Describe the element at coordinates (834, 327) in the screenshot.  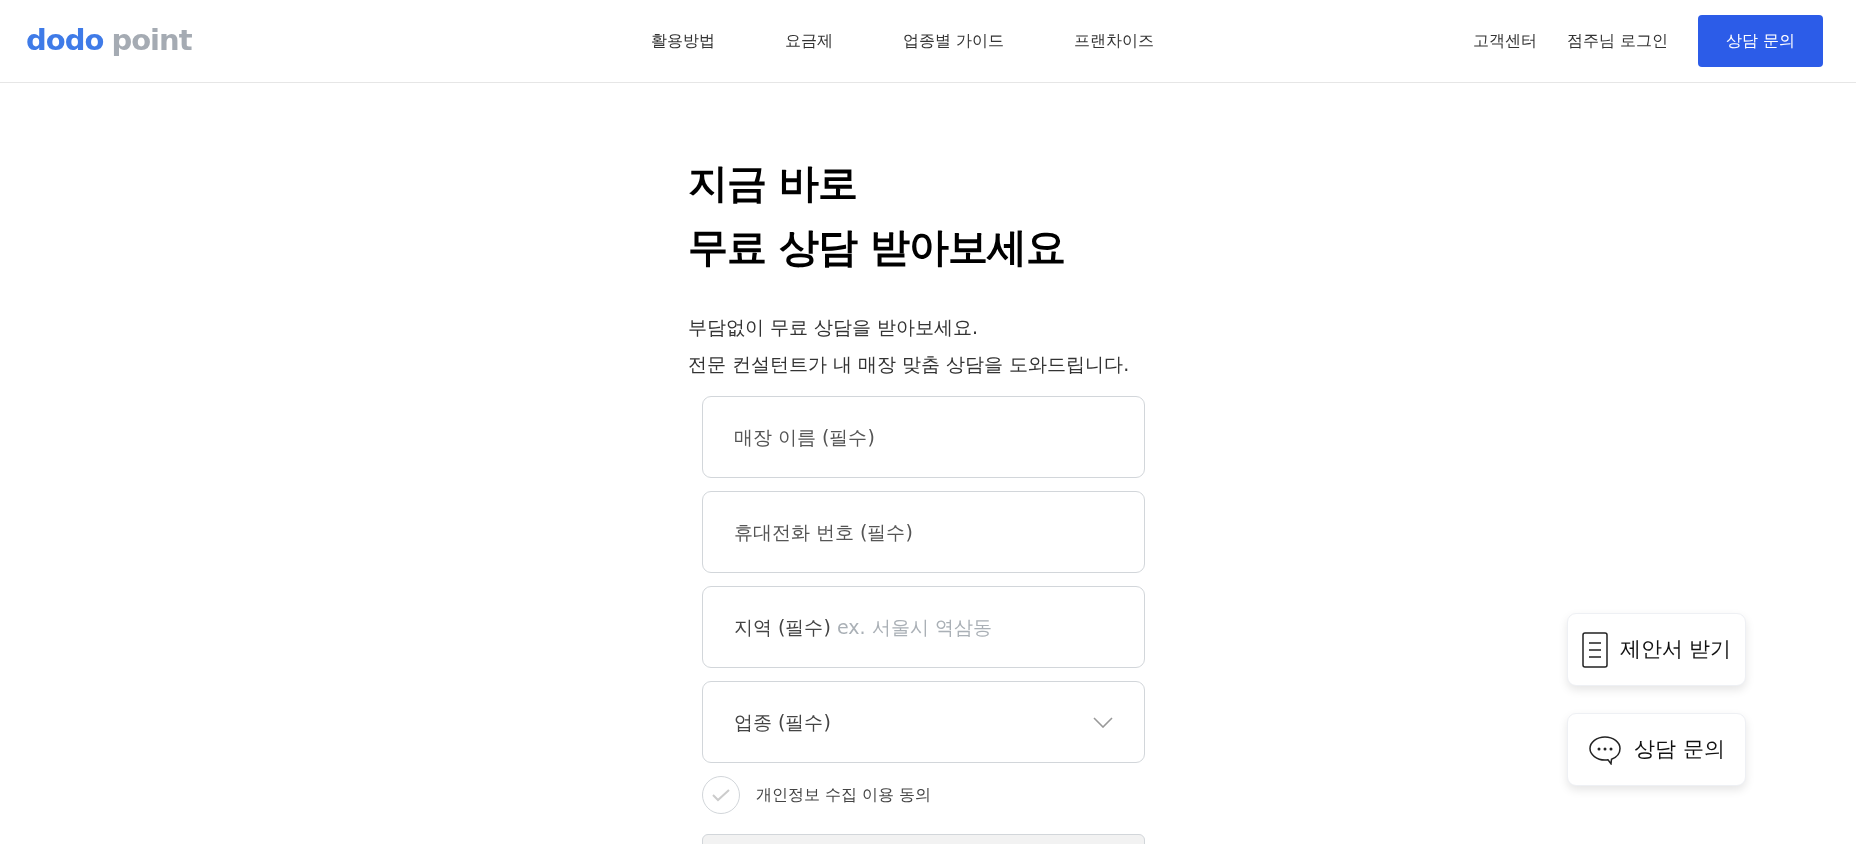
I see `subtitle-text: 부담없이 무료 상담을 받아보세요.` at that location.